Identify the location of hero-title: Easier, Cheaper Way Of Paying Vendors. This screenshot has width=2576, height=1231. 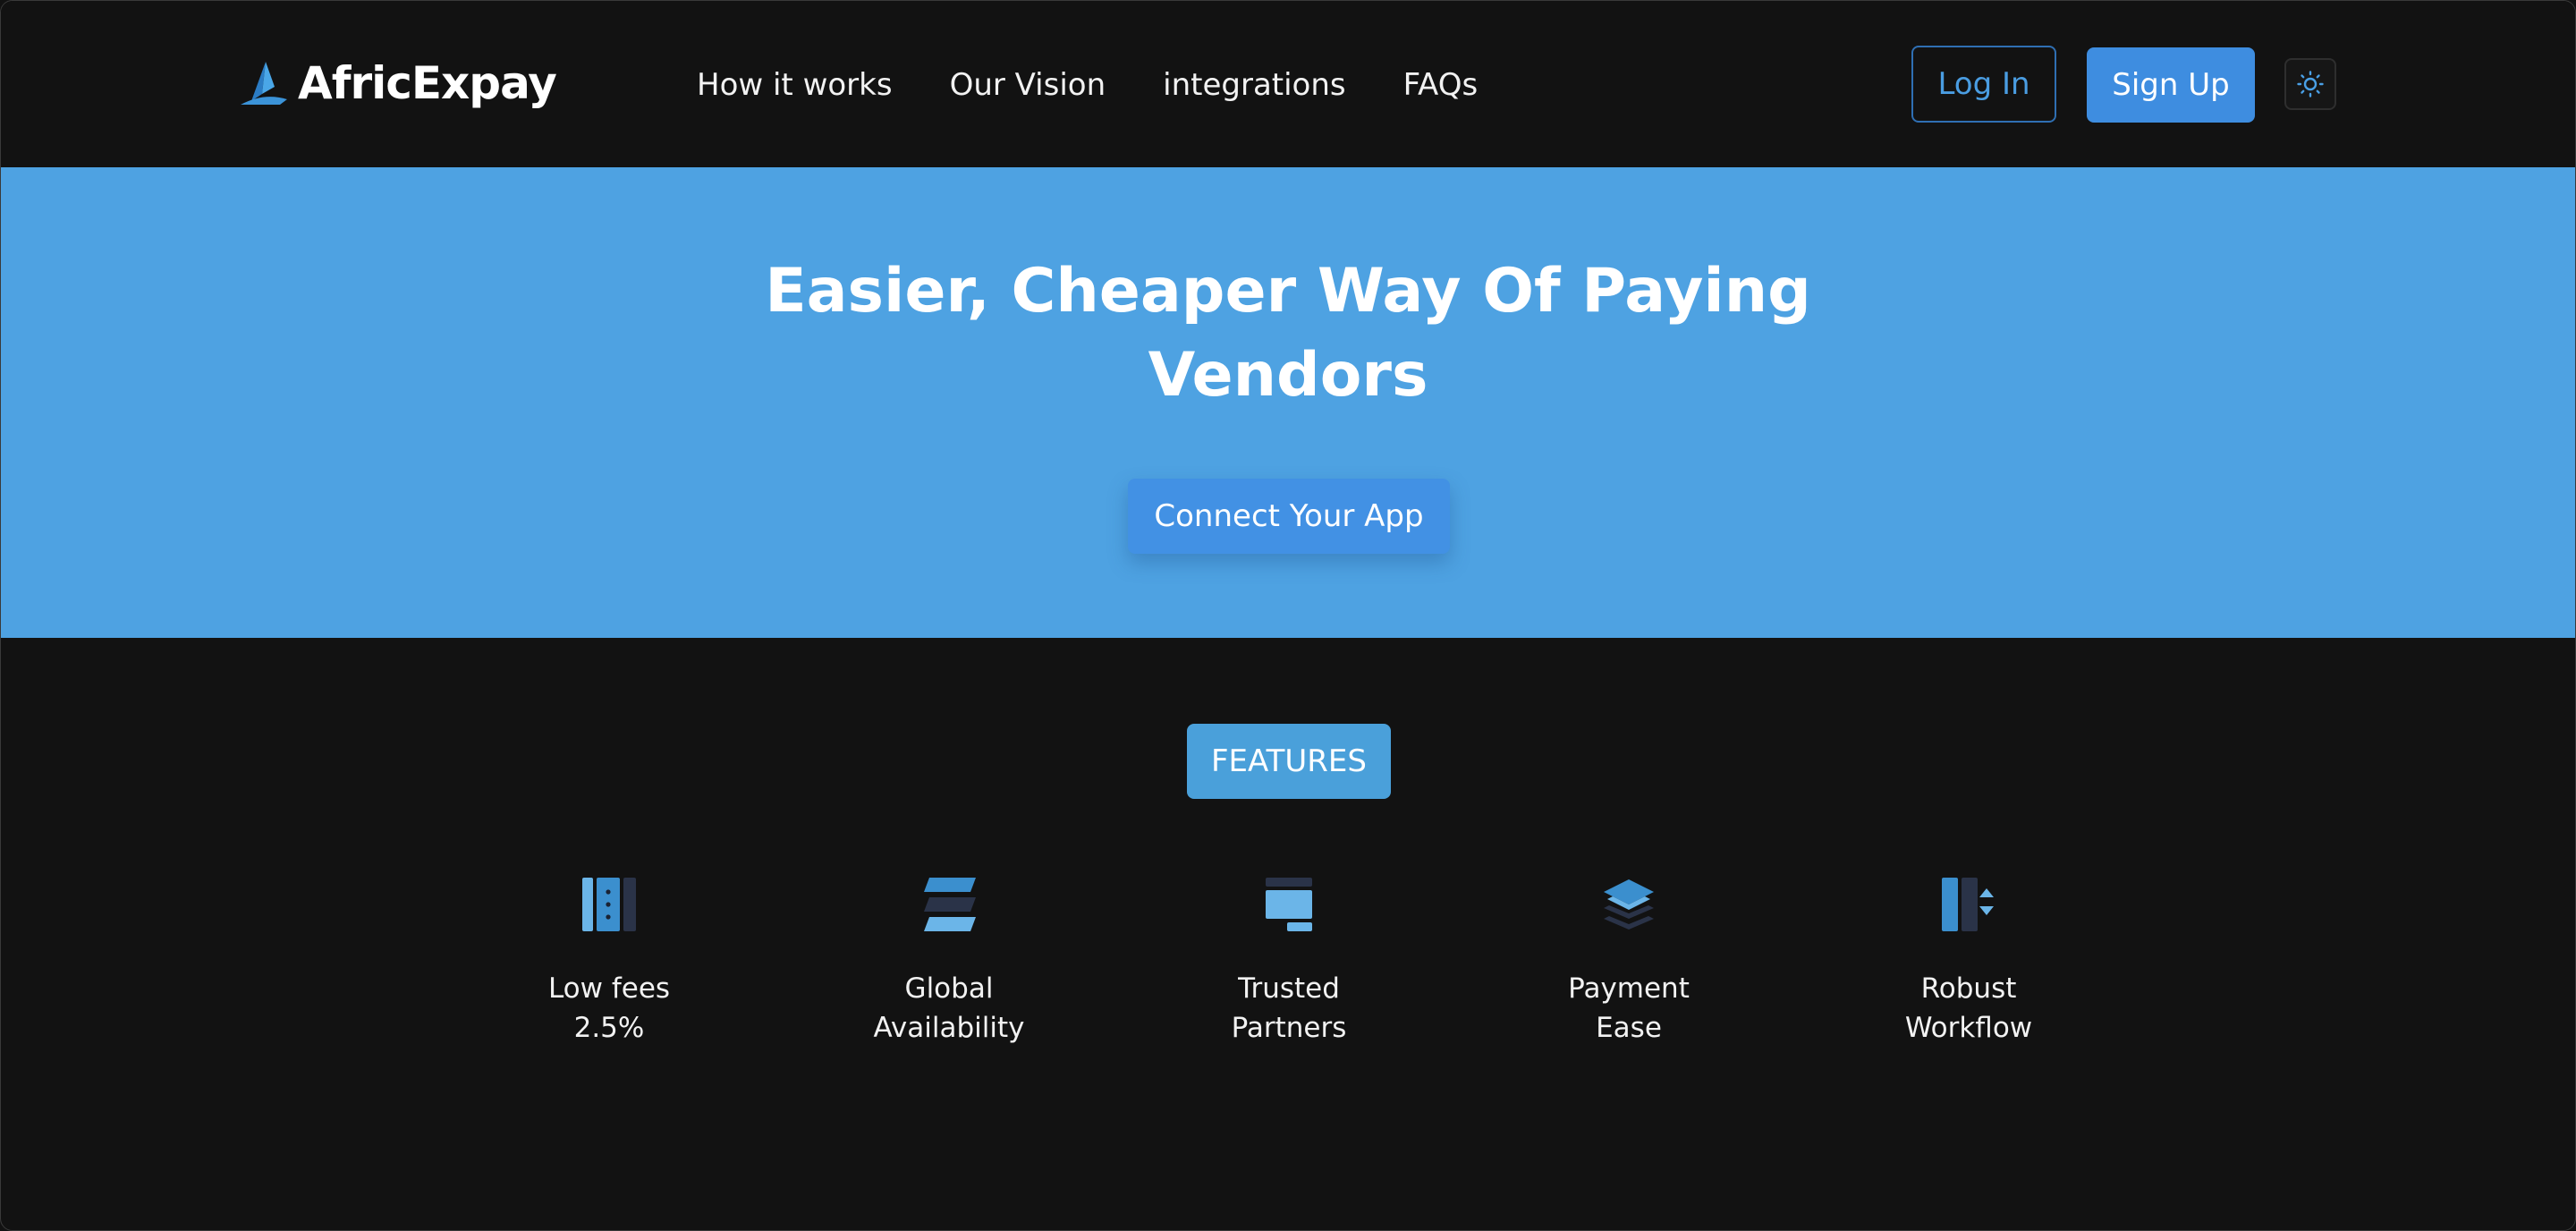
(1288, 334).